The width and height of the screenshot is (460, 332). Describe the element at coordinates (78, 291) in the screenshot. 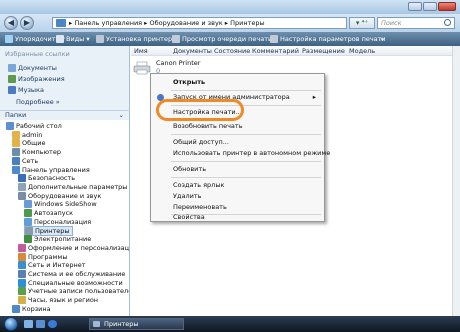

I see `tree-item-label: Учетные записи пользователей` at that location.